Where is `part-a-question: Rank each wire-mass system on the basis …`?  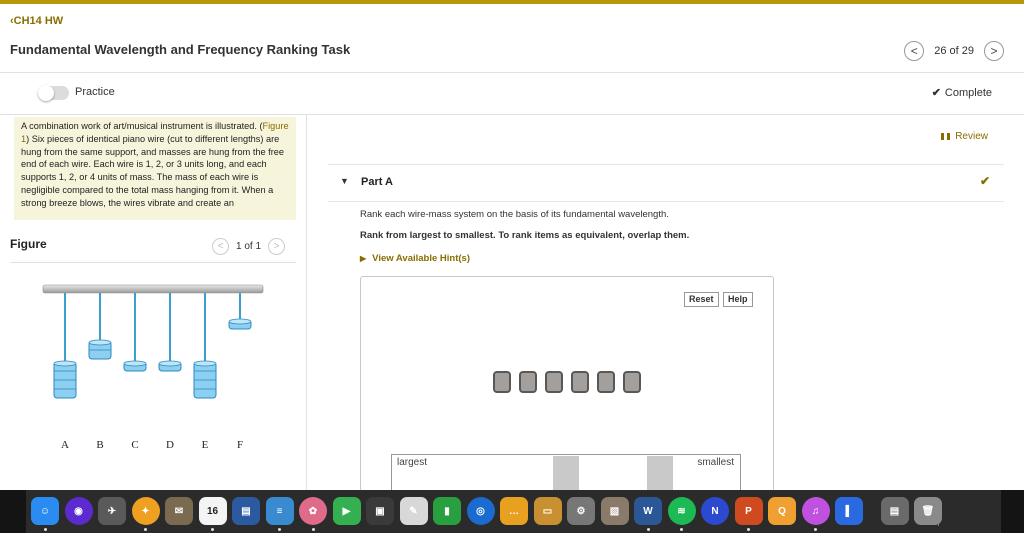
part-a-question: Rank each wire-mass system on the basis … is located at coordinates (514, 214).